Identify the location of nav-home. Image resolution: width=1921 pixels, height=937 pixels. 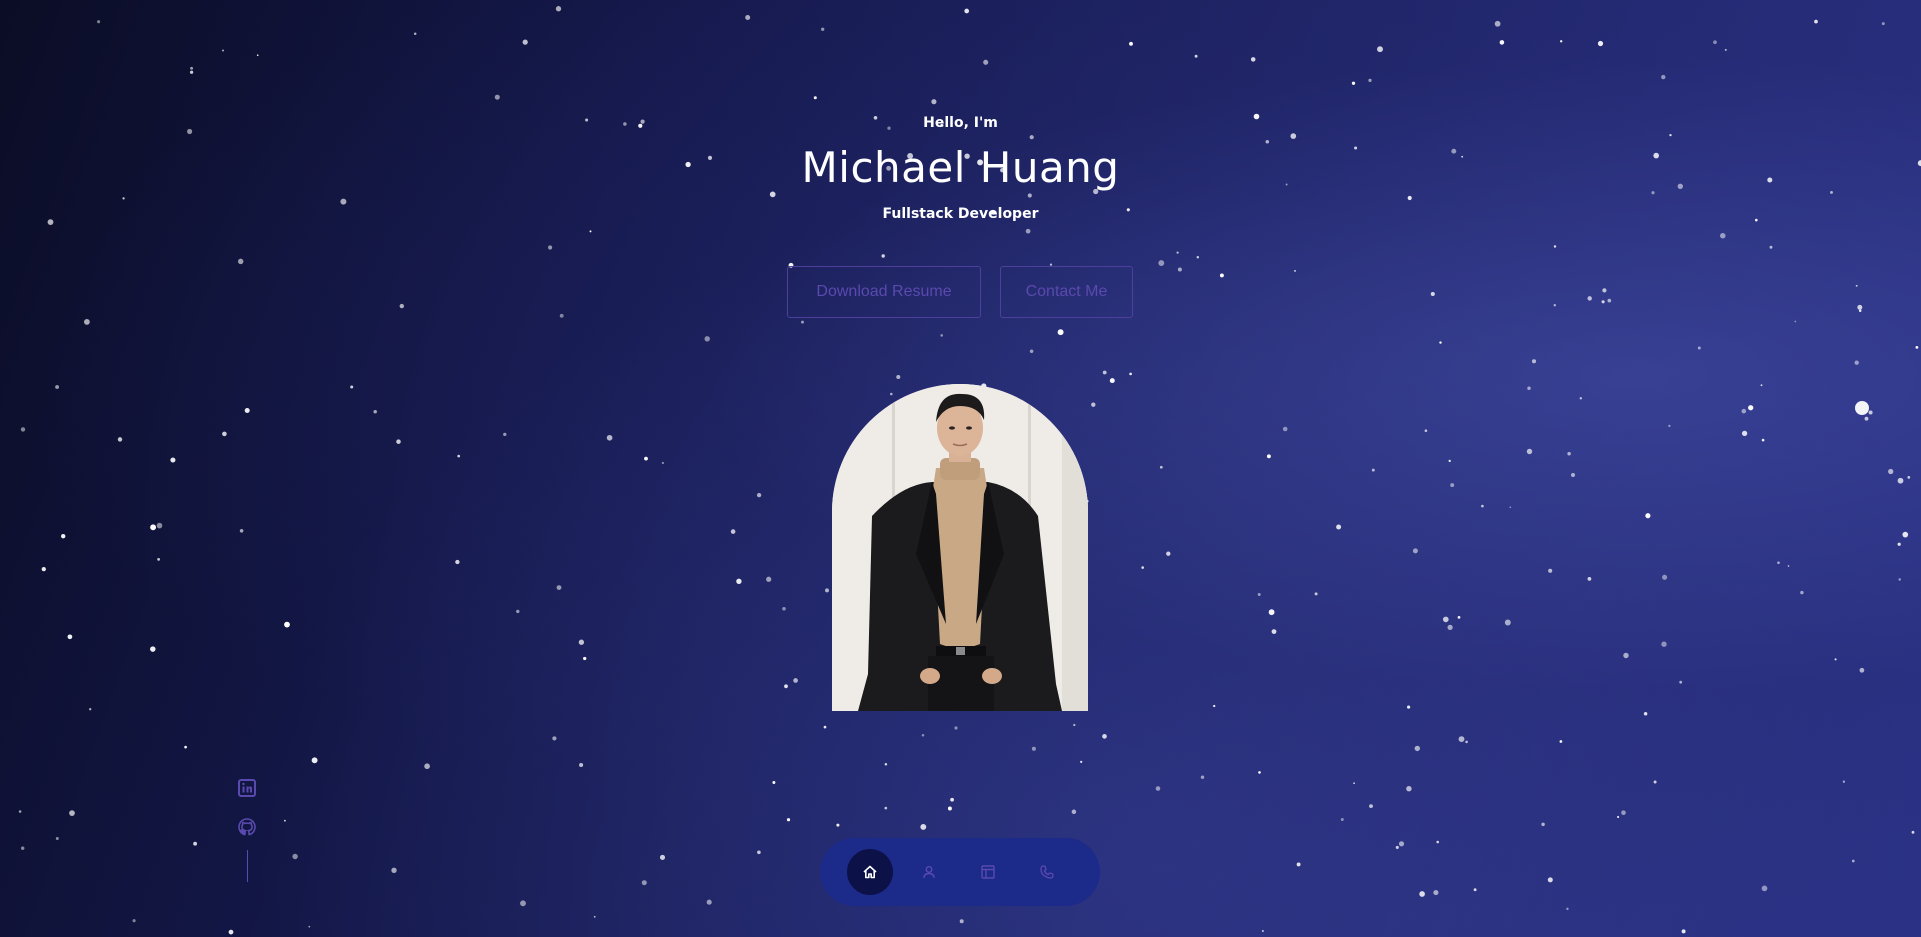
(870, 872).